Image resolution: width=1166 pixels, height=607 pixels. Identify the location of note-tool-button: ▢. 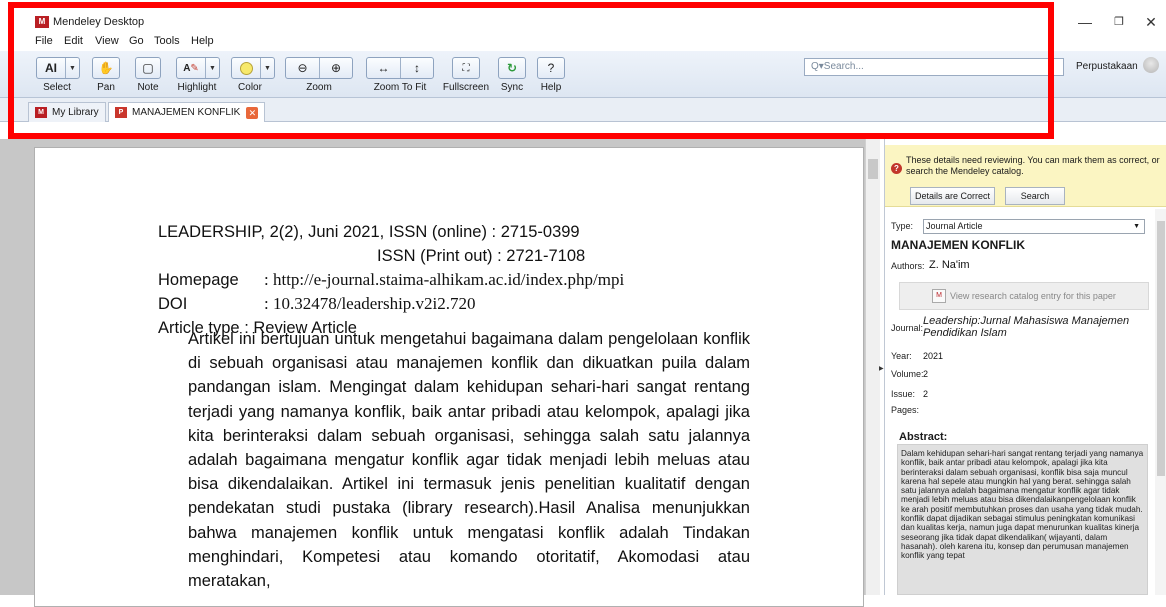
(148, 68).